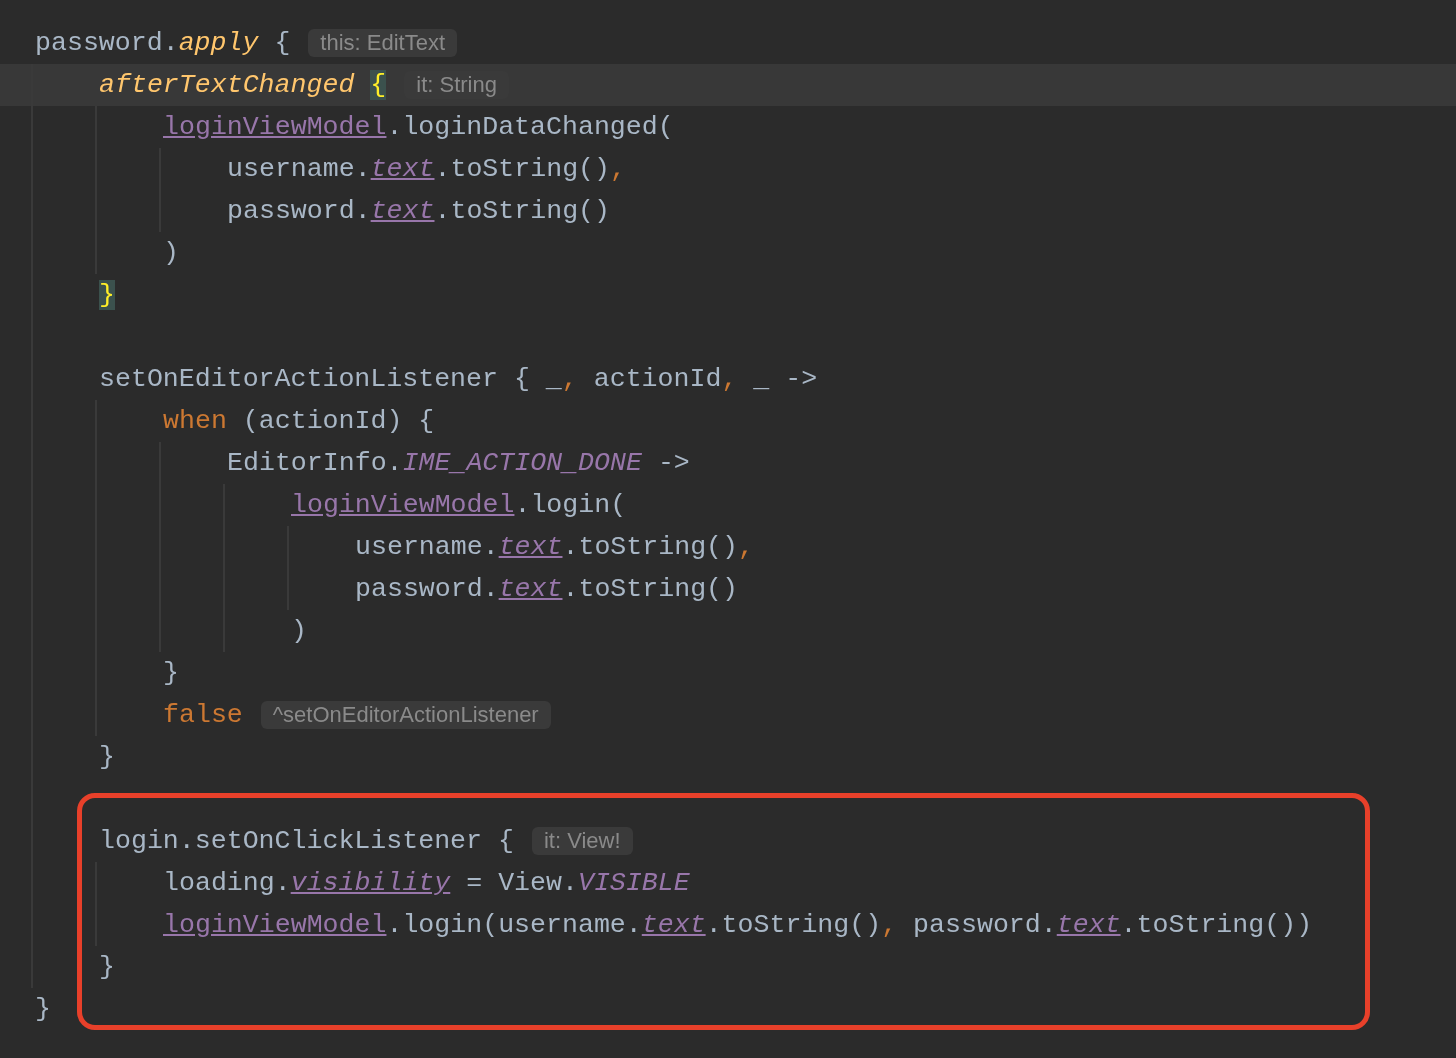 Image resolution: width=1456 pixels, height=1058 pixels. Describe the element at coordinates (202, 715) in the screenshot. I see `code-line: false` at that location.